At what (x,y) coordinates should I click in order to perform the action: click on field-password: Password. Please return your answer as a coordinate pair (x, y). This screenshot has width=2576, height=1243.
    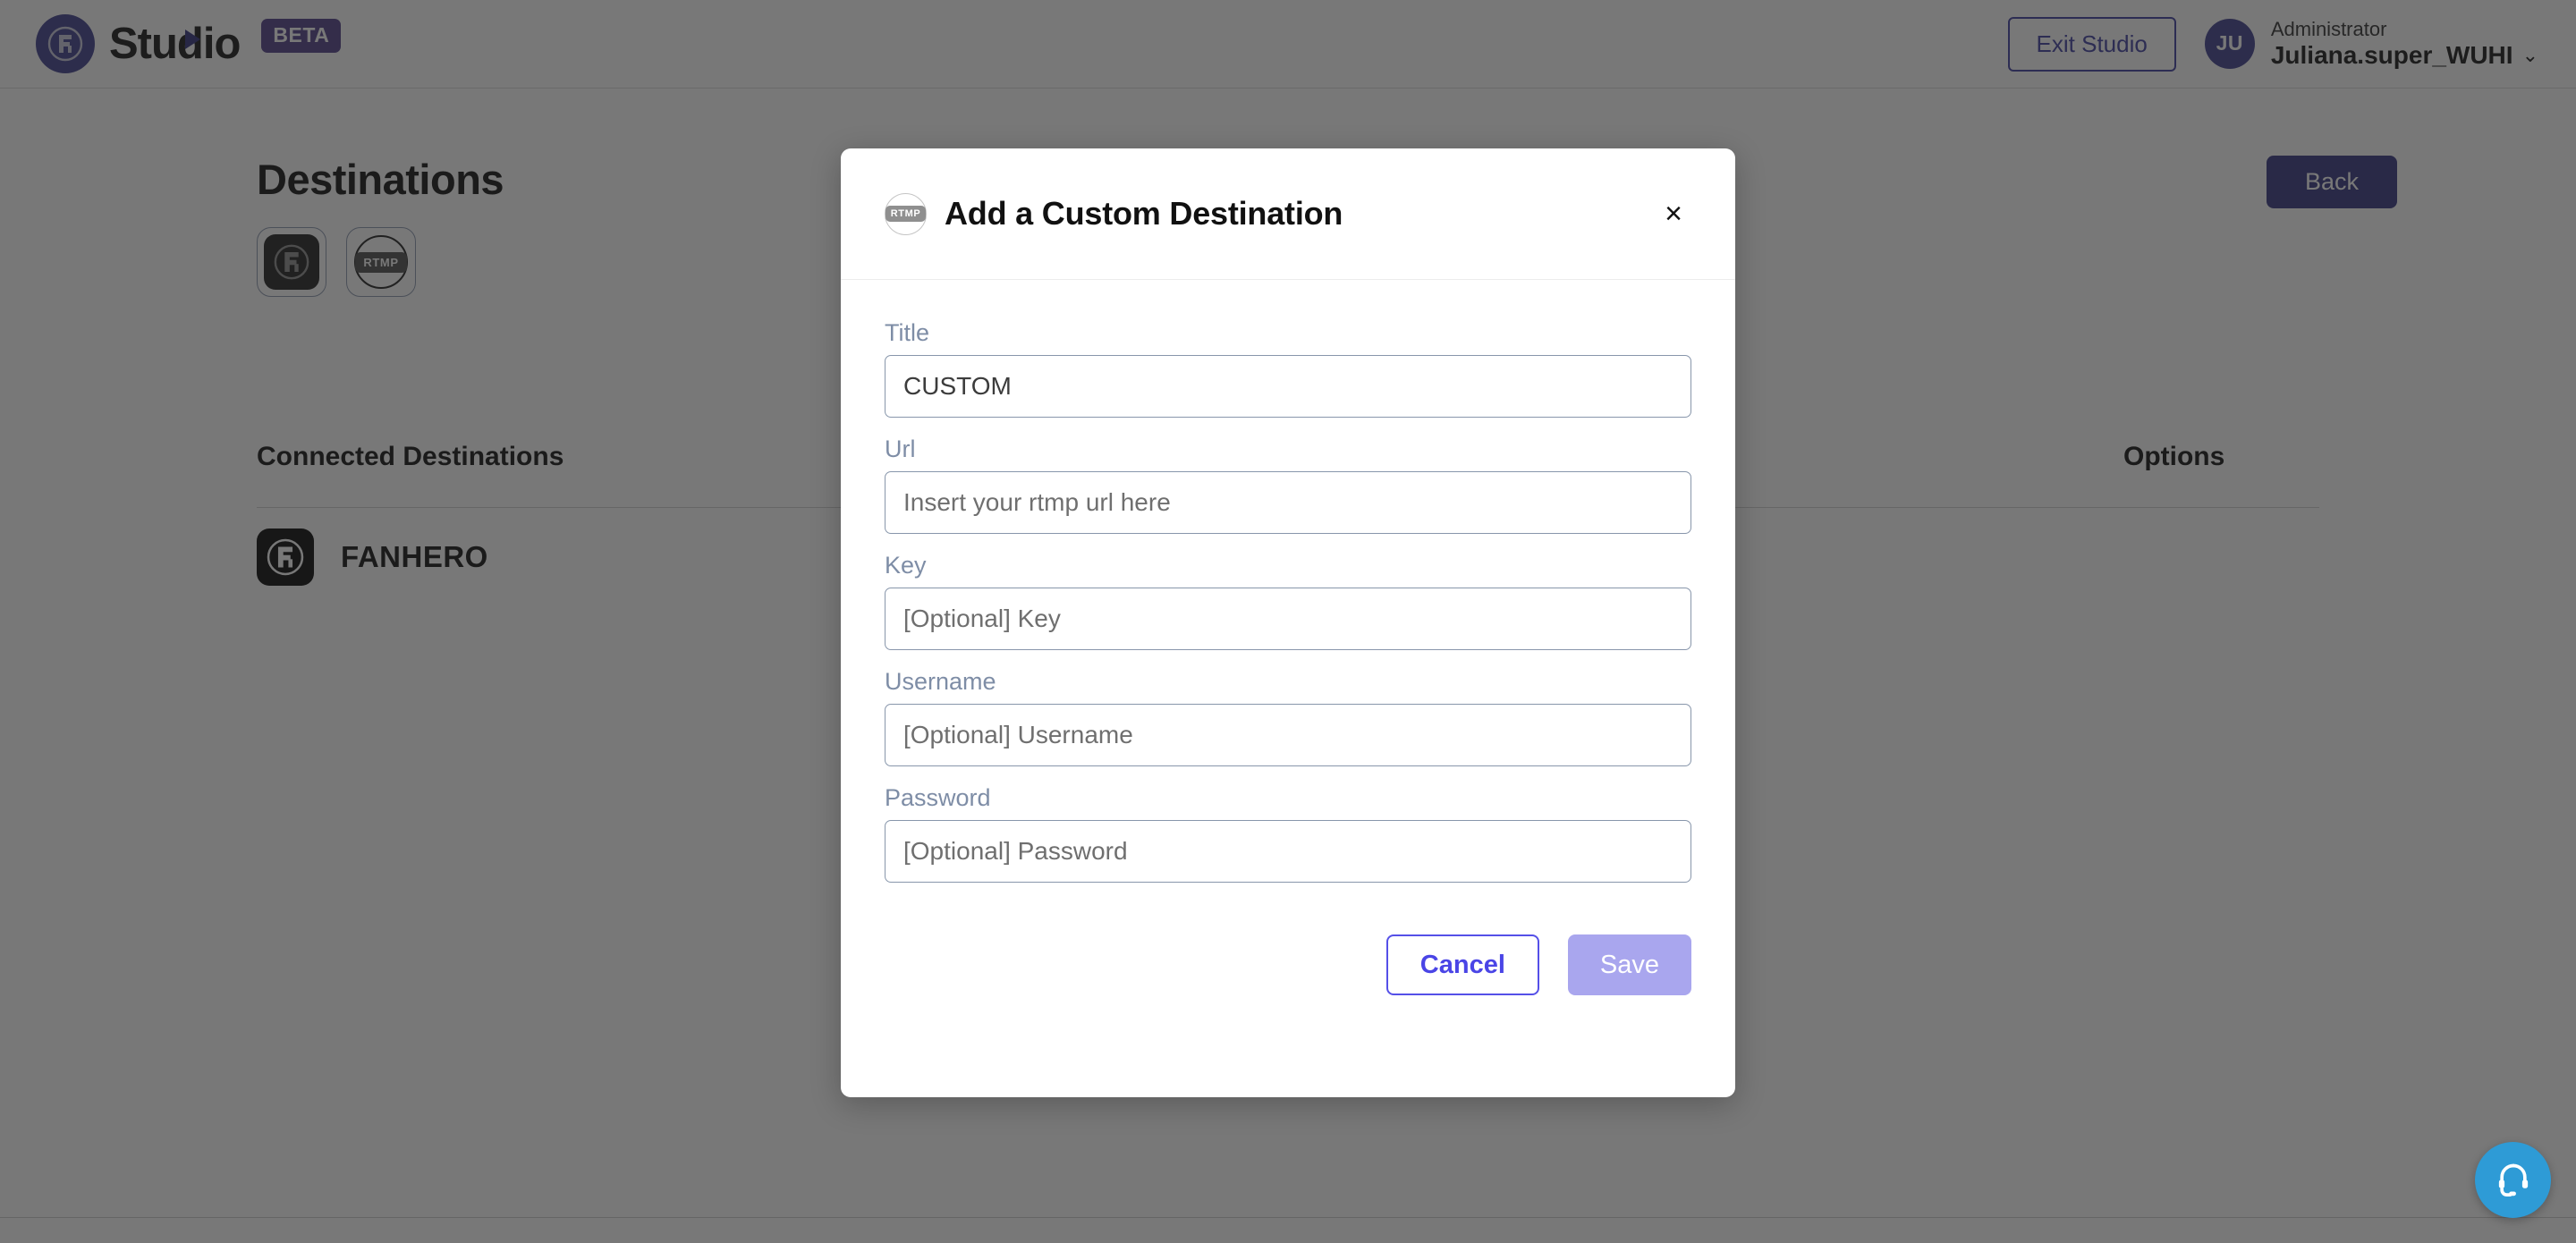
    Looking at the image, I should click on (1288, 833).